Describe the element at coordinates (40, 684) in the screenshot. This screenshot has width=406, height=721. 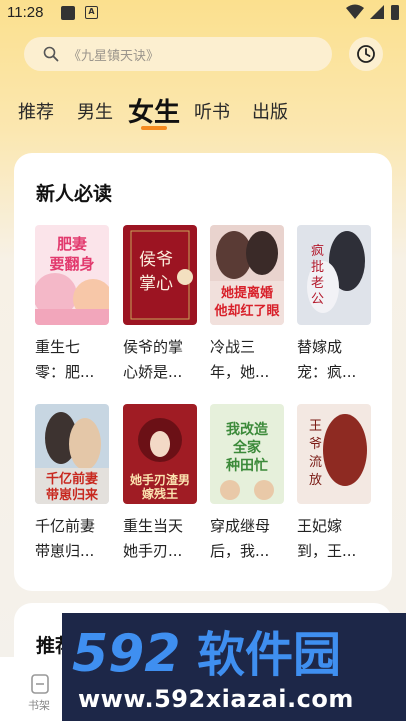
I see `bookshelf-icon` at that location.